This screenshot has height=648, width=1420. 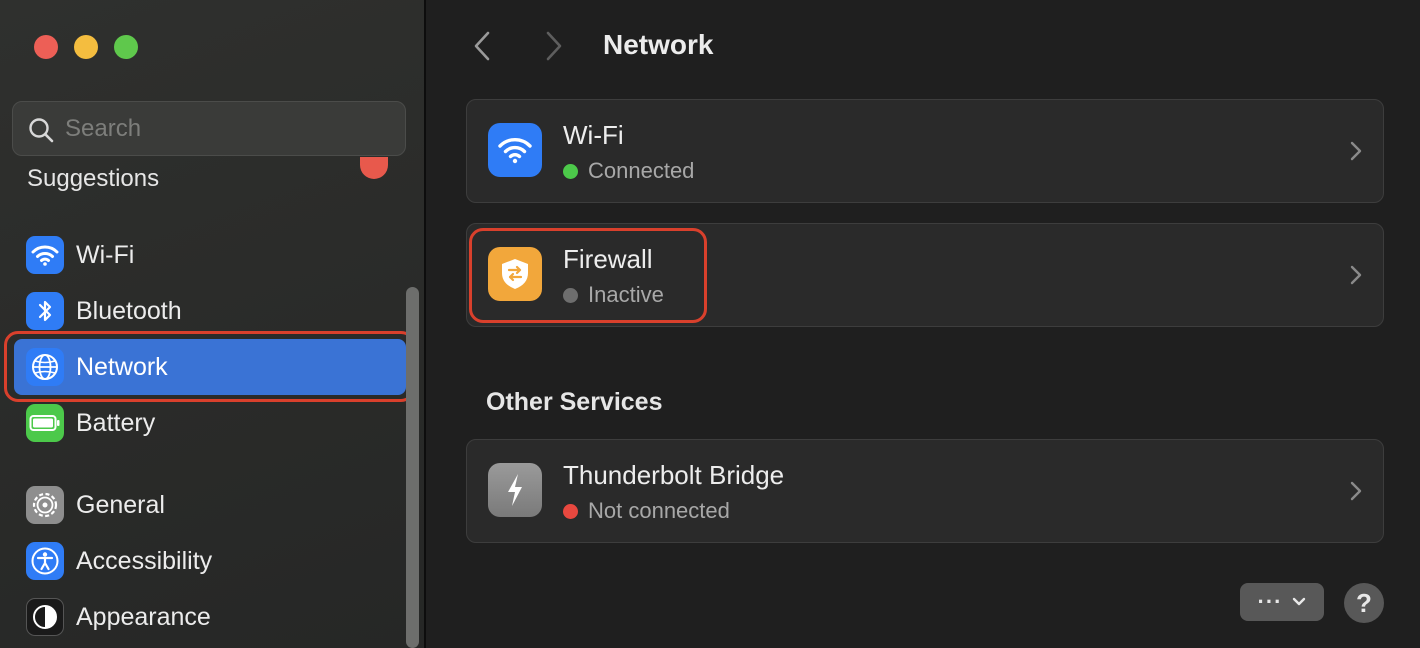 What do you see at coordinates (209, 366) in the screenshot?
I see `network-highlight-annotation` at bounding box center [209, 366].